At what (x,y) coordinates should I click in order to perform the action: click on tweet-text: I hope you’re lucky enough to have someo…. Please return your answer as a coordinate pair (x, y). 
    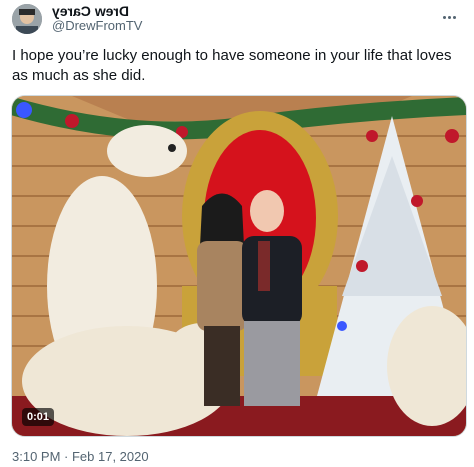
    Looking at the image, I should click on (232, 65).